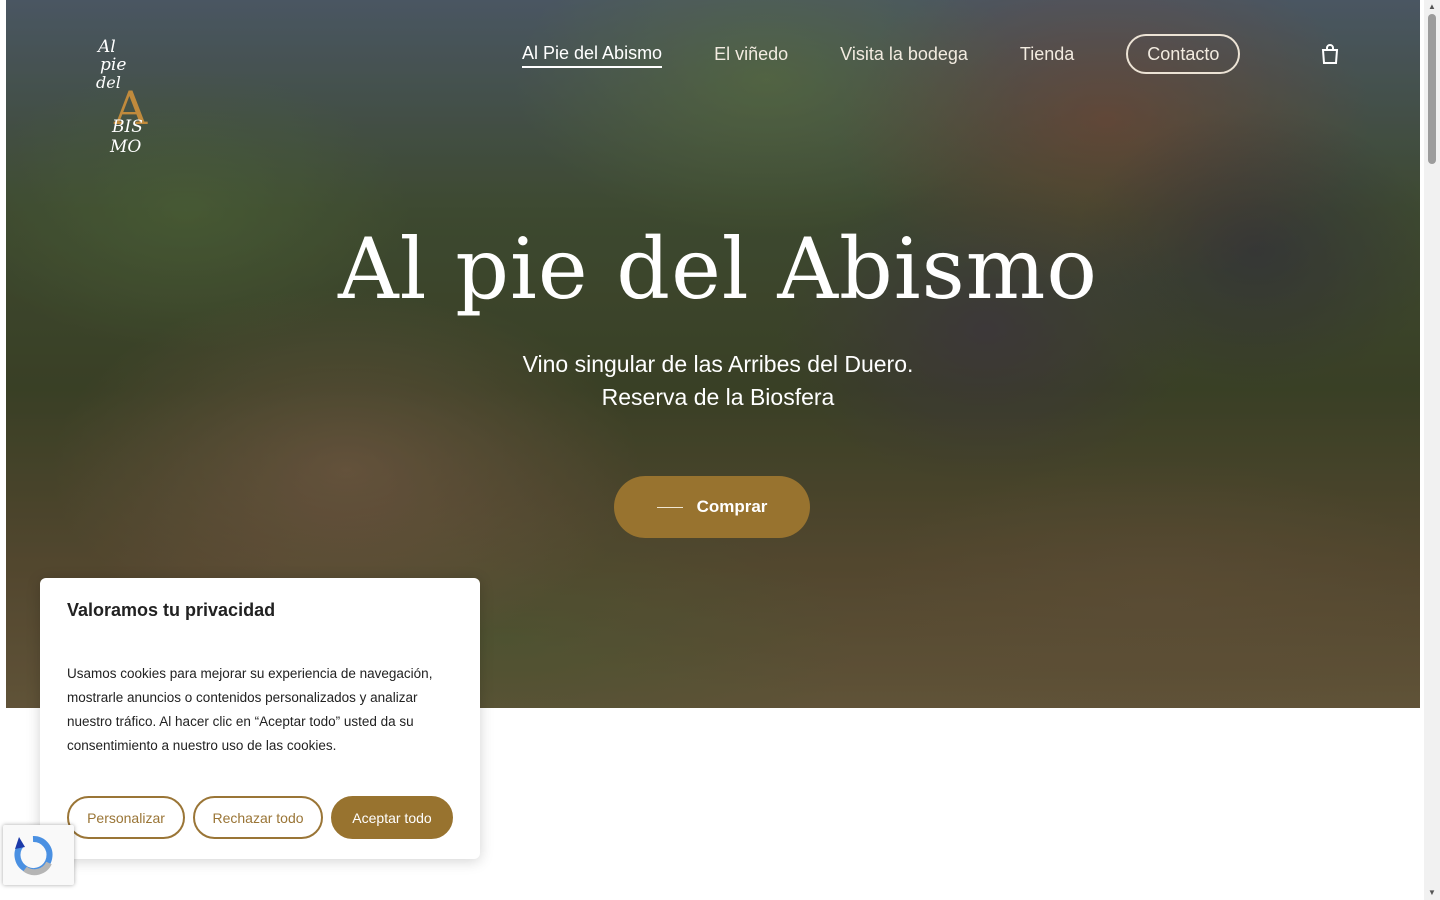 The image size is (1440, 900). Describe the element at coordinates (258, 817) in the screenshot. I see `cookie-reject-button: Rechazar todo` at that location.